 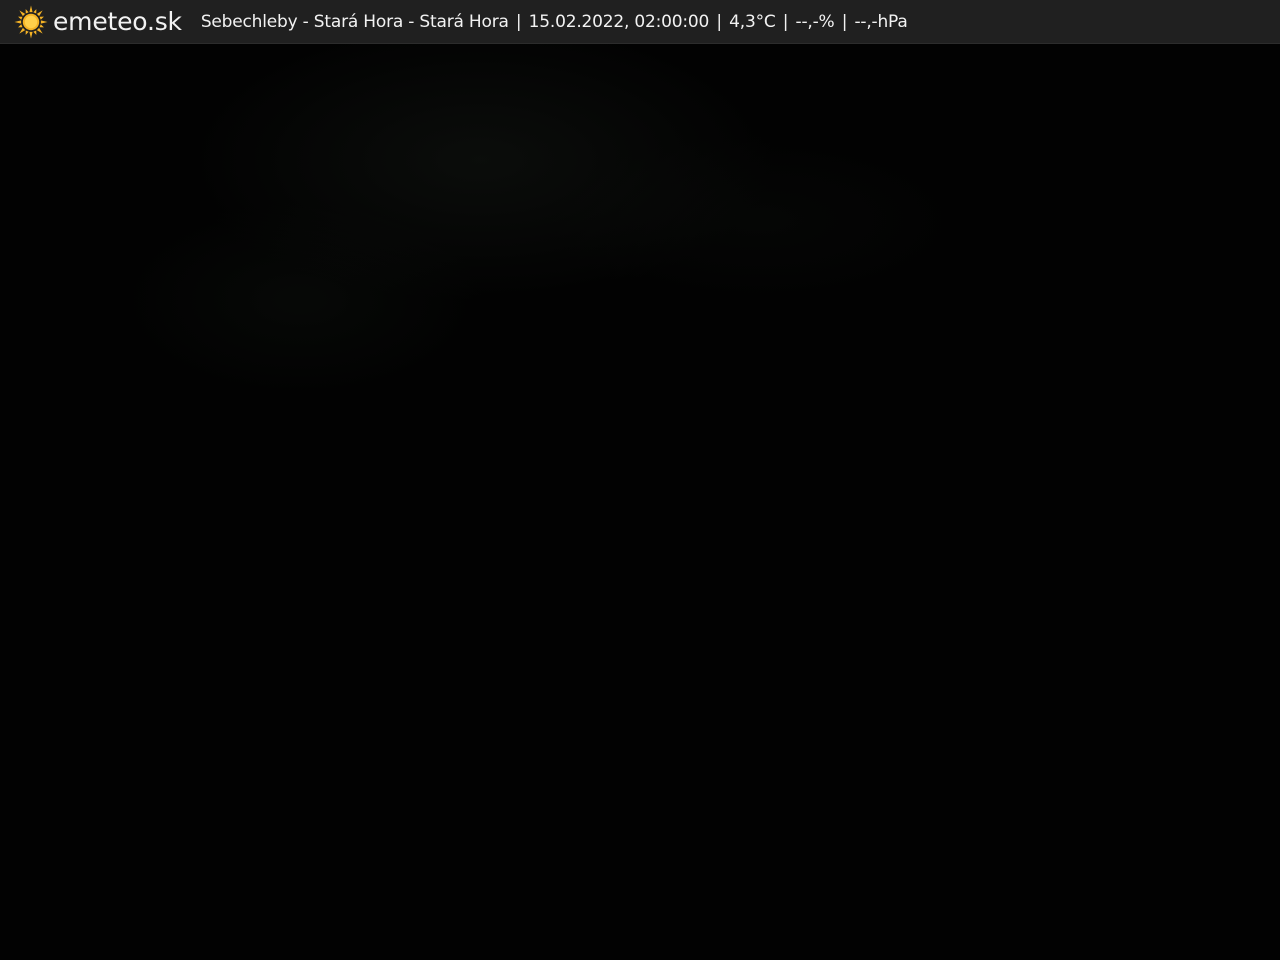 I want to click on location-name: Sebechleby - Stará Hora - Stará Hora, so click(x=354, y=21).